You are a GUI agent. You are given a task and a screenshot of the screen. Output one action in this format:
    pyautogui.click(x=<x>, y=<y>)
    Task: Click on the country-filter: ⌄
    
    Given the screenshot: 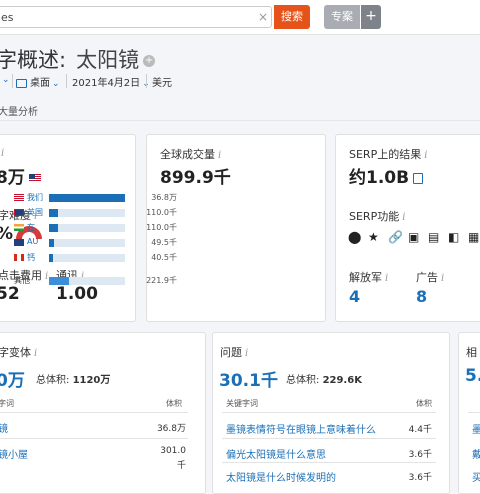 What is the action you would take?
    pyautogui.click(x=5, y=79)
    